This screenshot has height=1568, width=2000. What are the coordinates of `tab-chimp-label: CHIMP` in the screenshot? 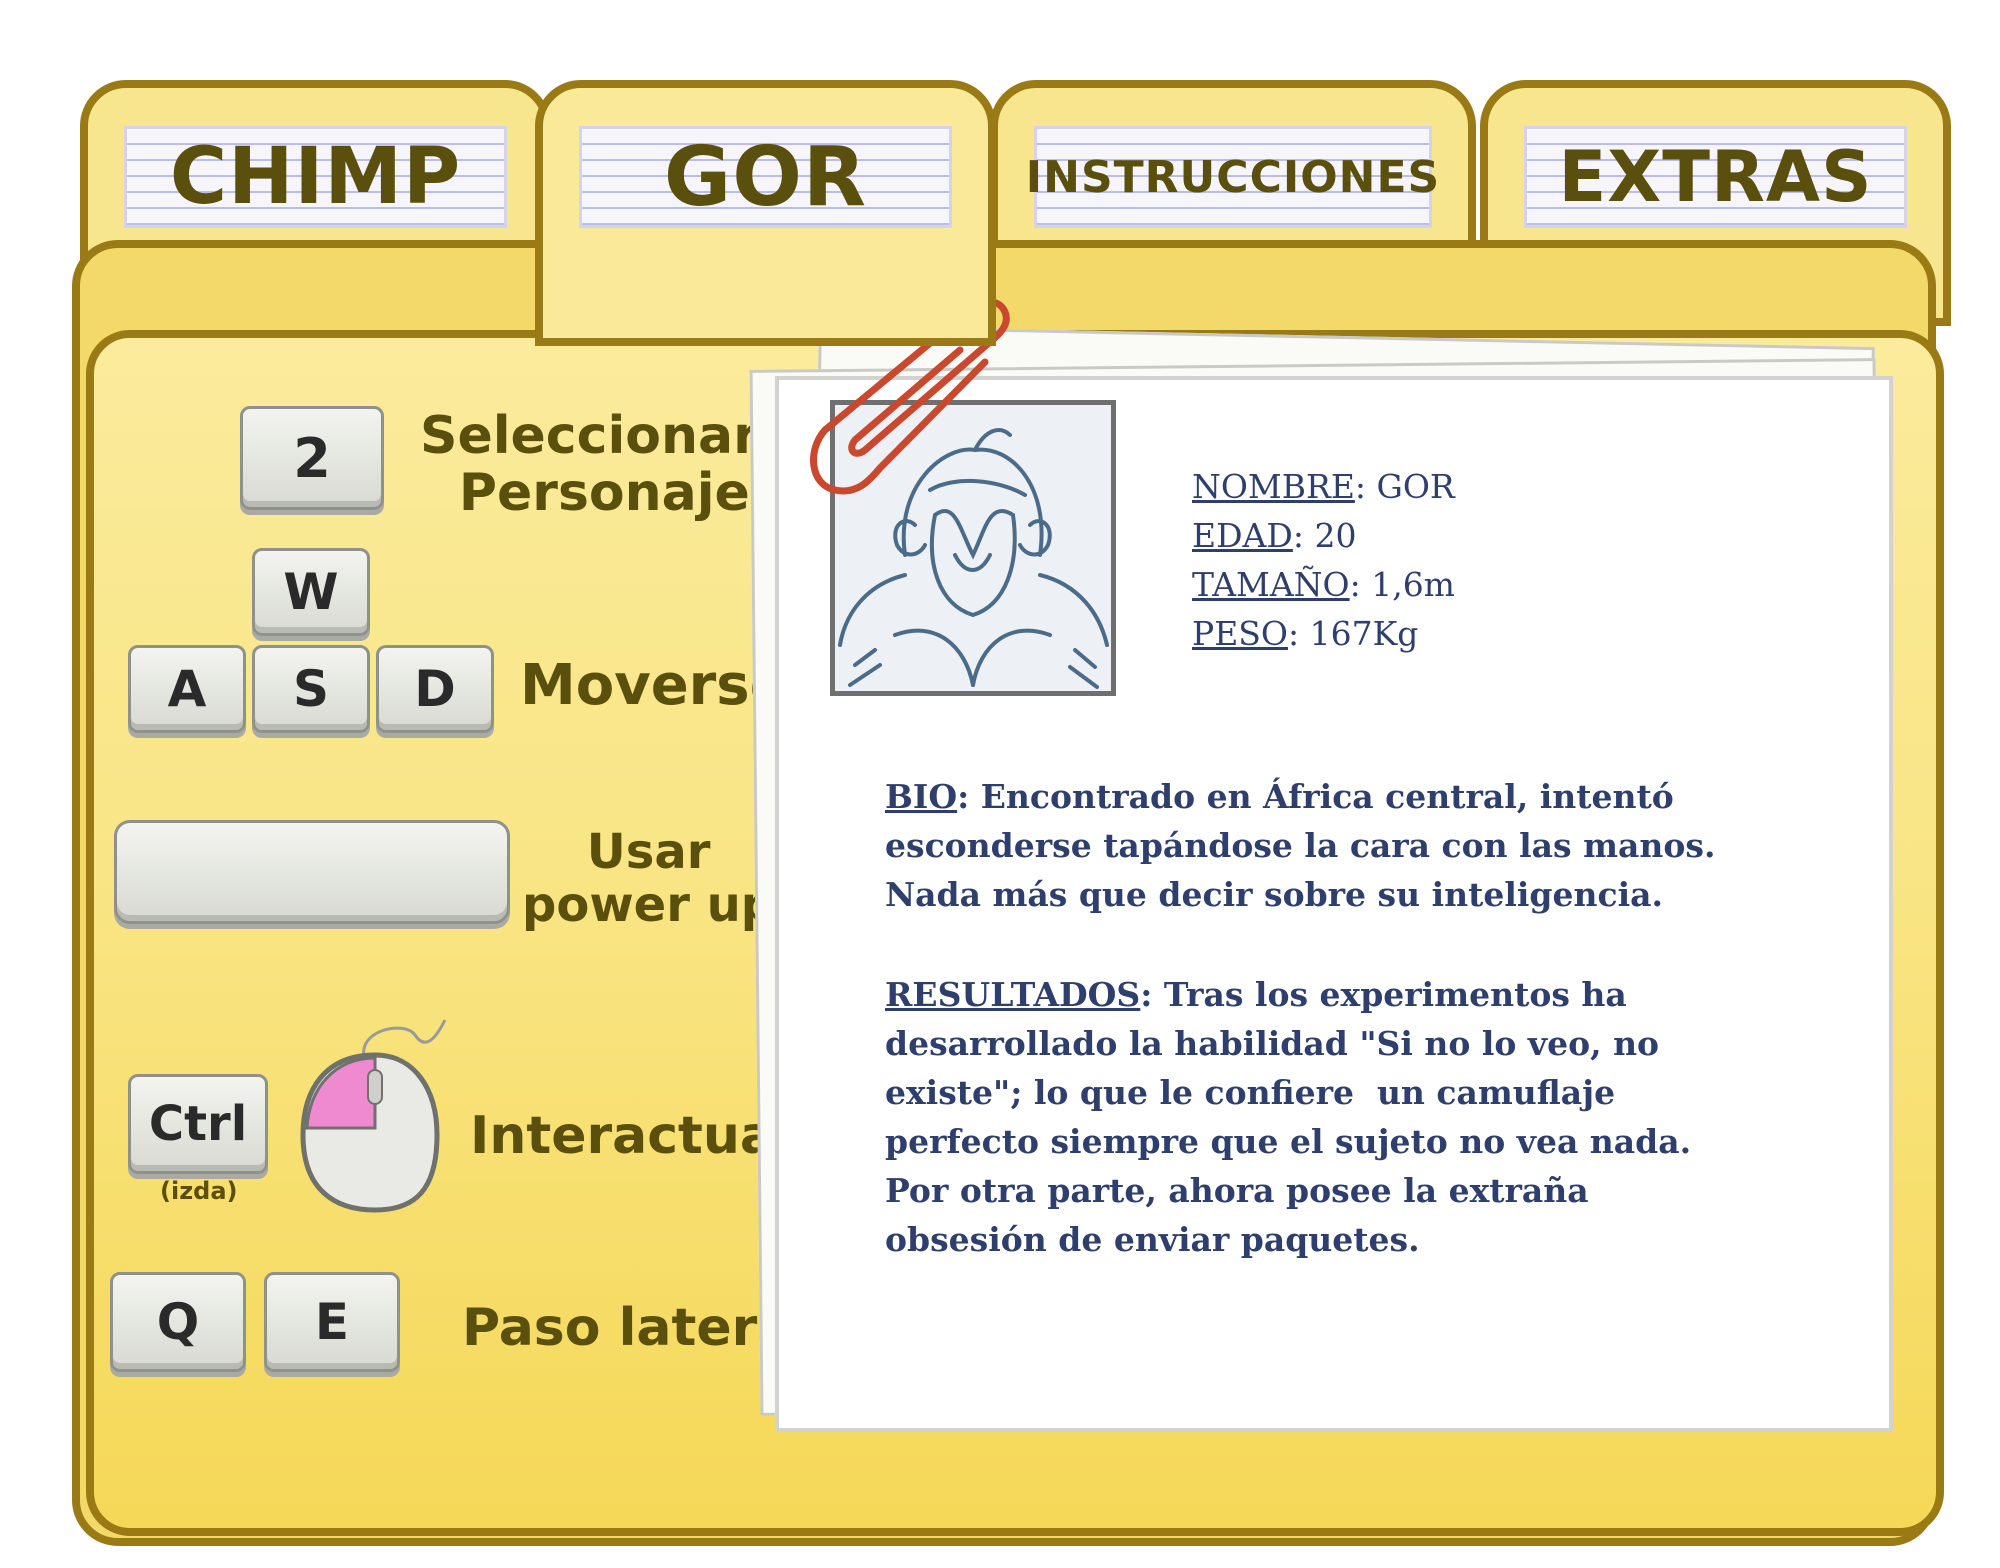 It's located at (315, 177).